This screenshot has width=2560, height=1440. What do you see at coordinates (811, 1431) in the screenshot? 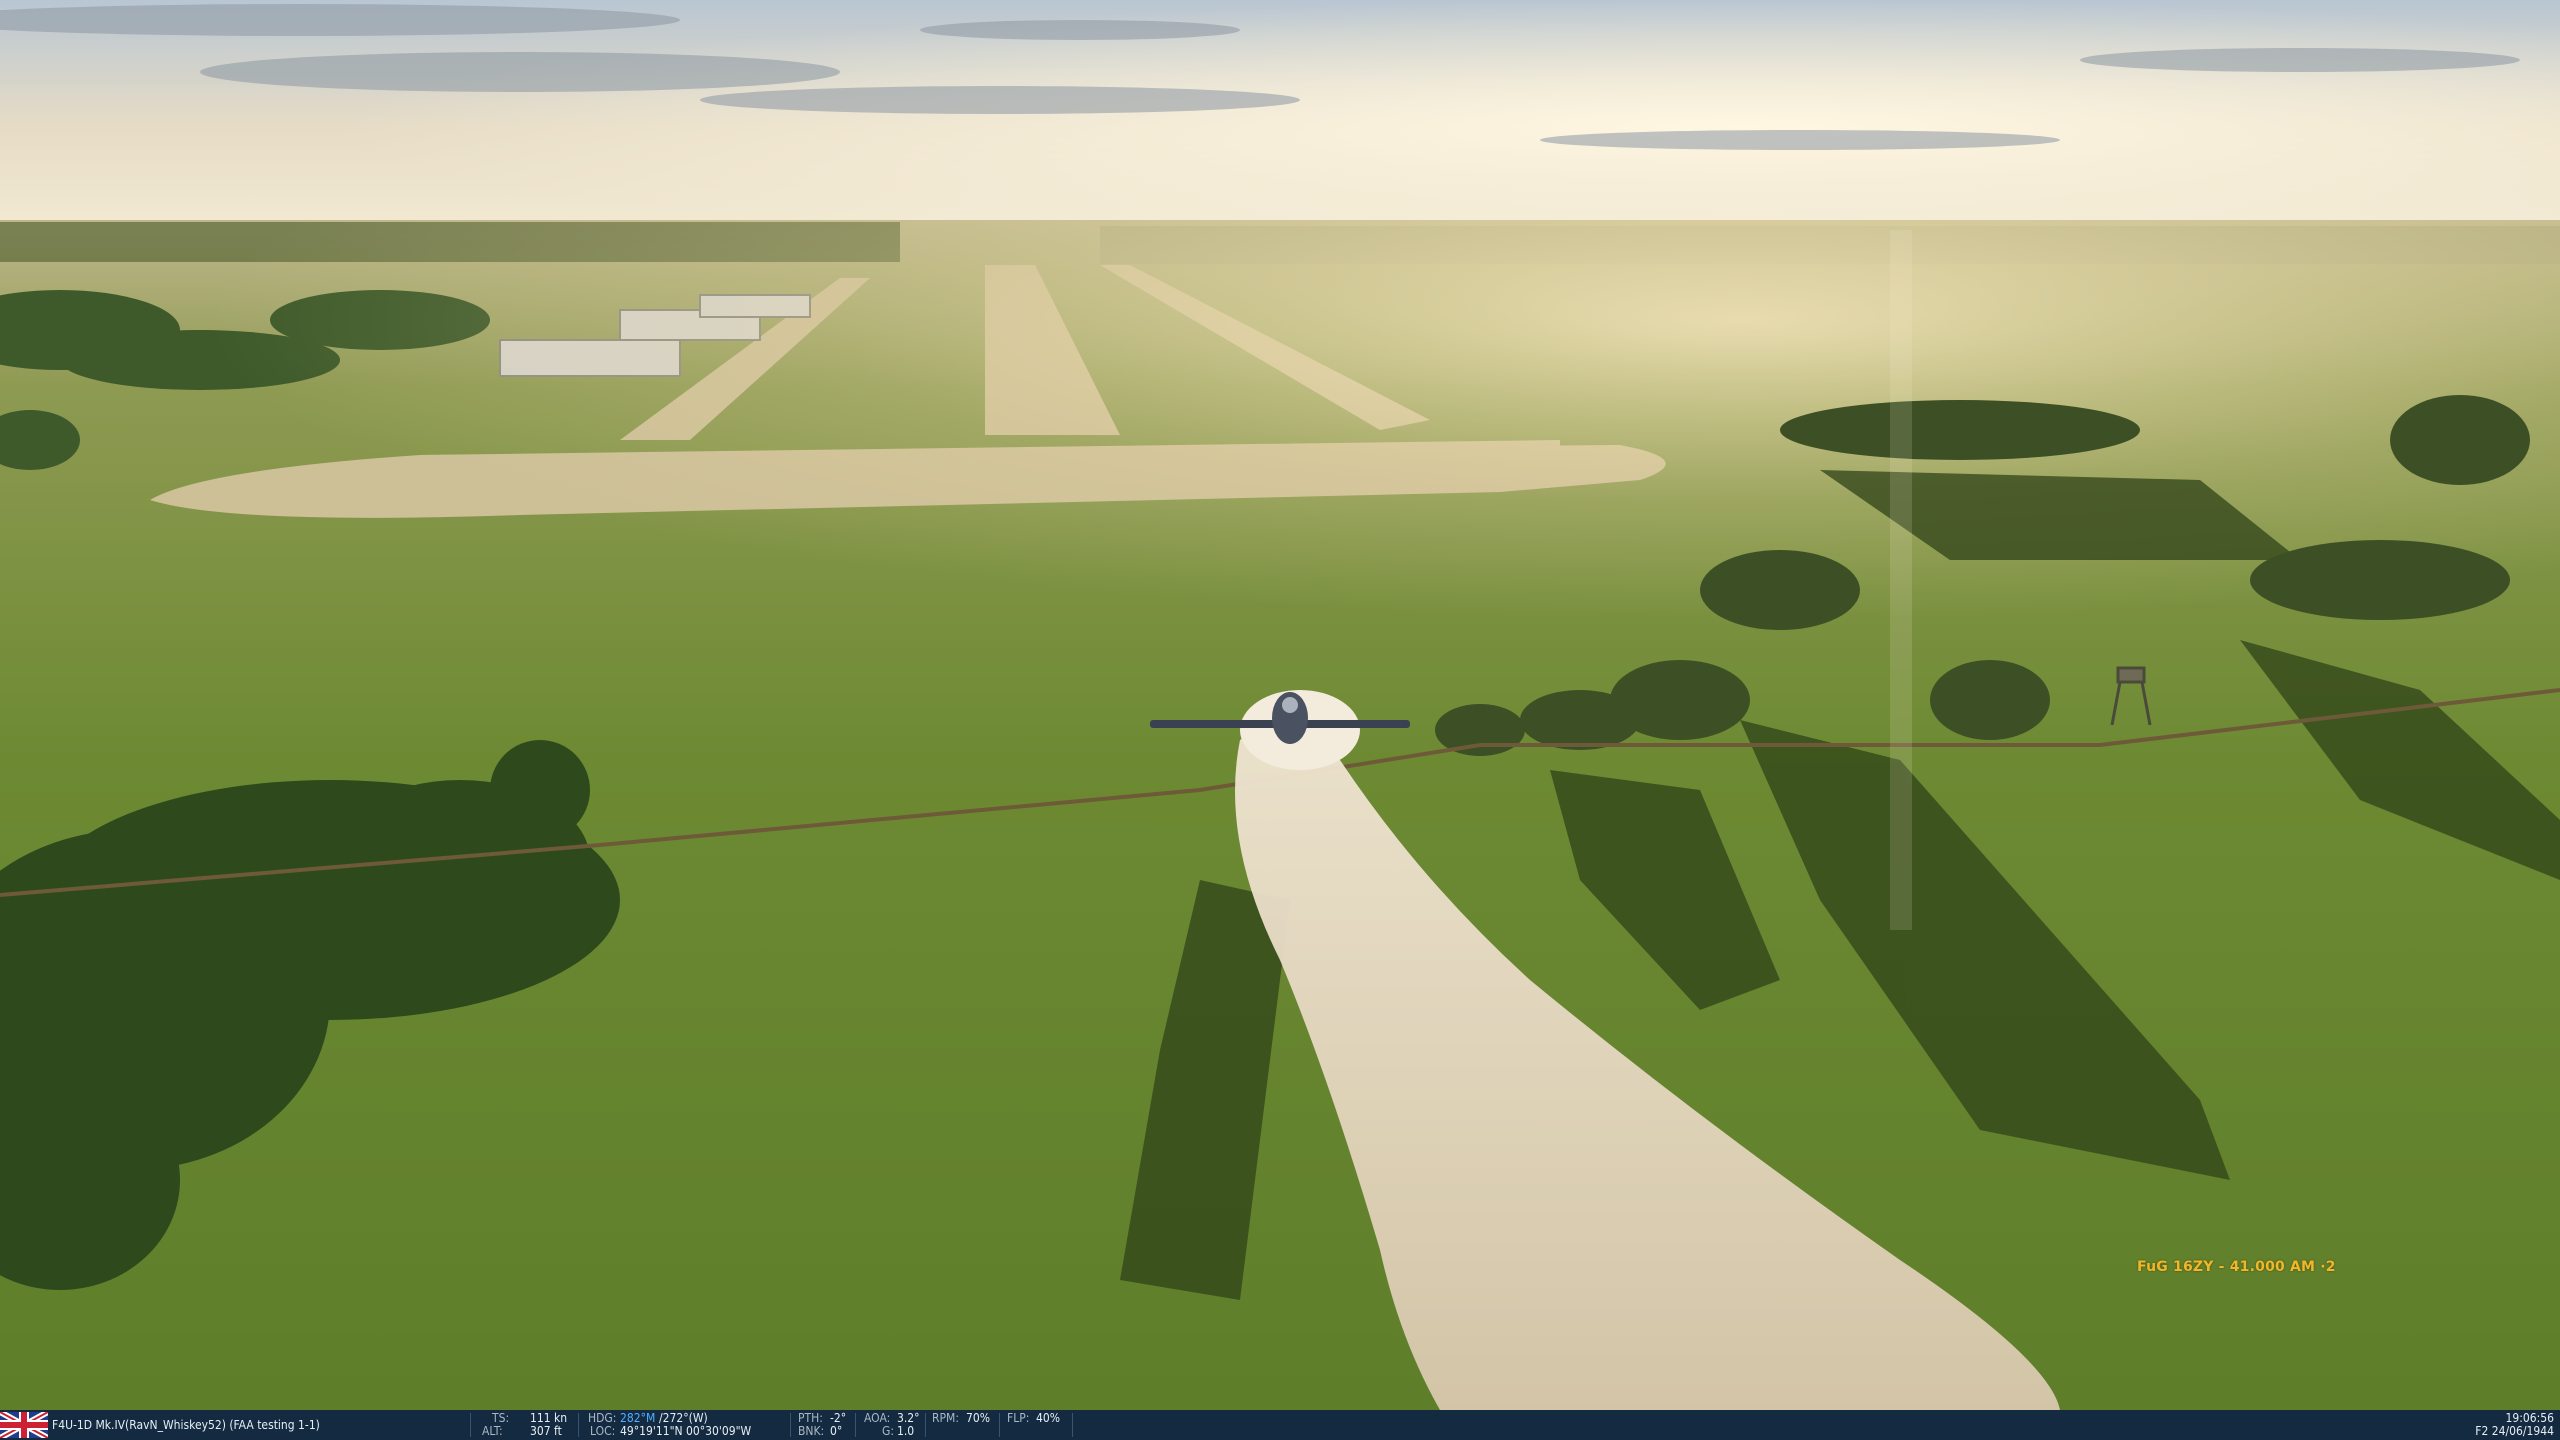
I see `bnk-label: BNK:` at bounding box center [811, 1431].